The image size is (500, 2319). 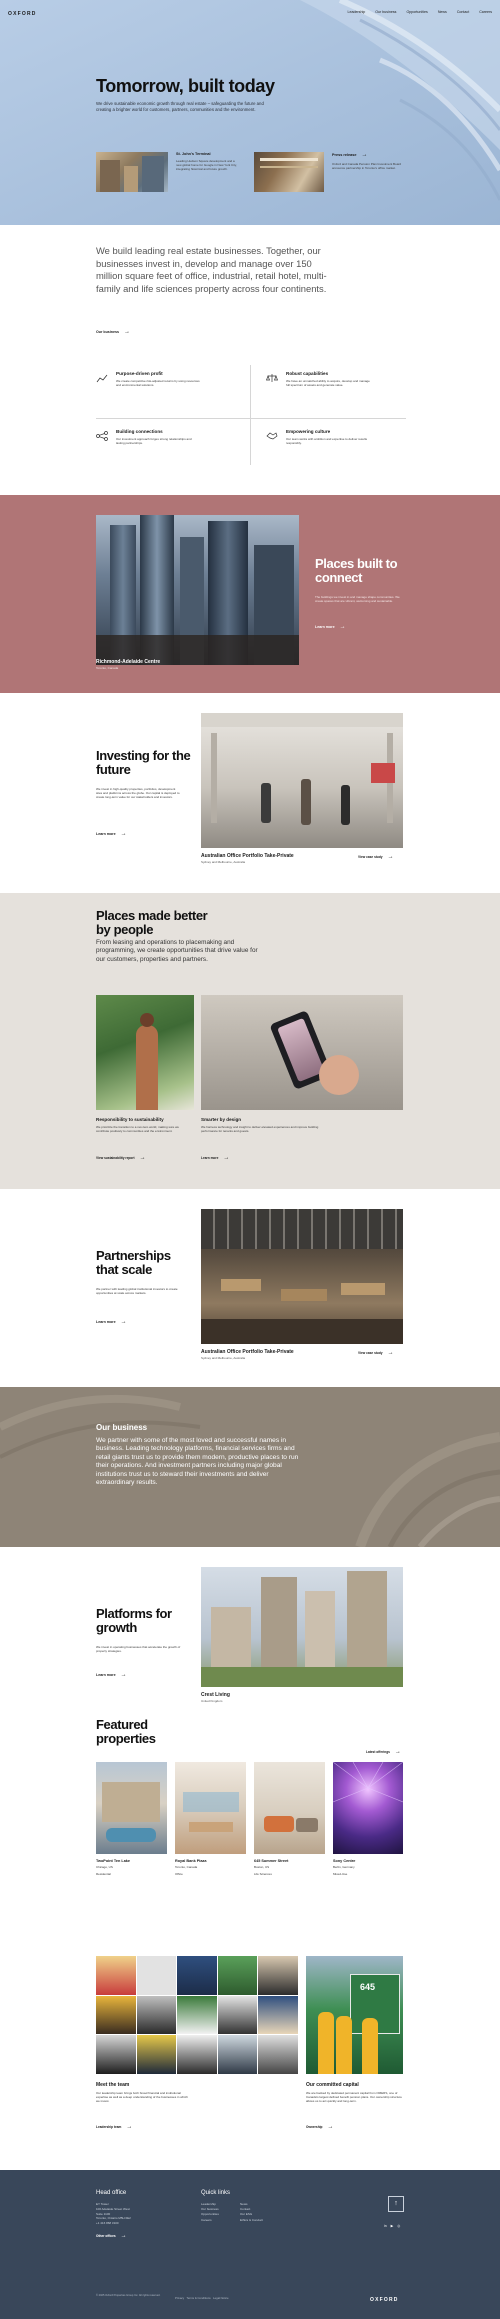 I want to click on property-name-2: Royal Bank Plaza, so click(x=190, y=1861).